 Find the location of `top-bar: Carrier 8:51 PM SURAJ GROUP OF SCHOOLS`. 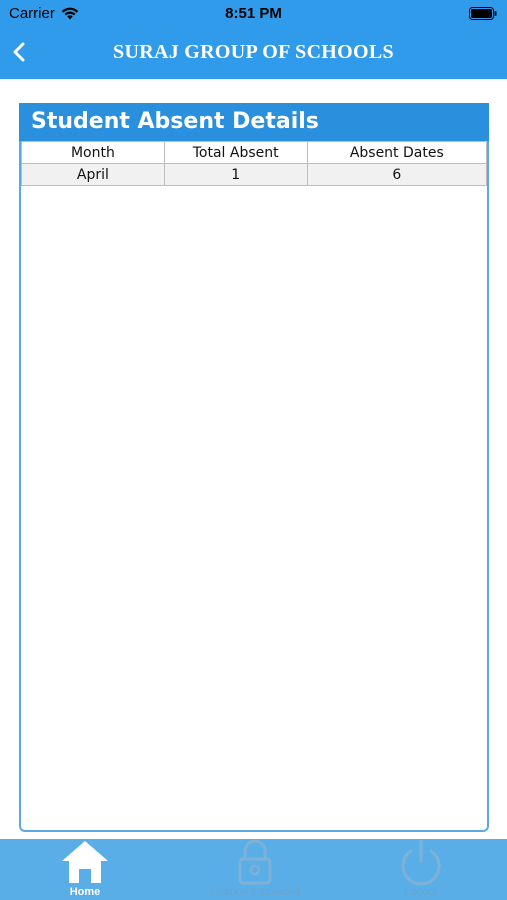

top-bar: Carrier 8:51 PM SURAJ GROUP OF SCHOOLS is located at coordinates (253, 39).